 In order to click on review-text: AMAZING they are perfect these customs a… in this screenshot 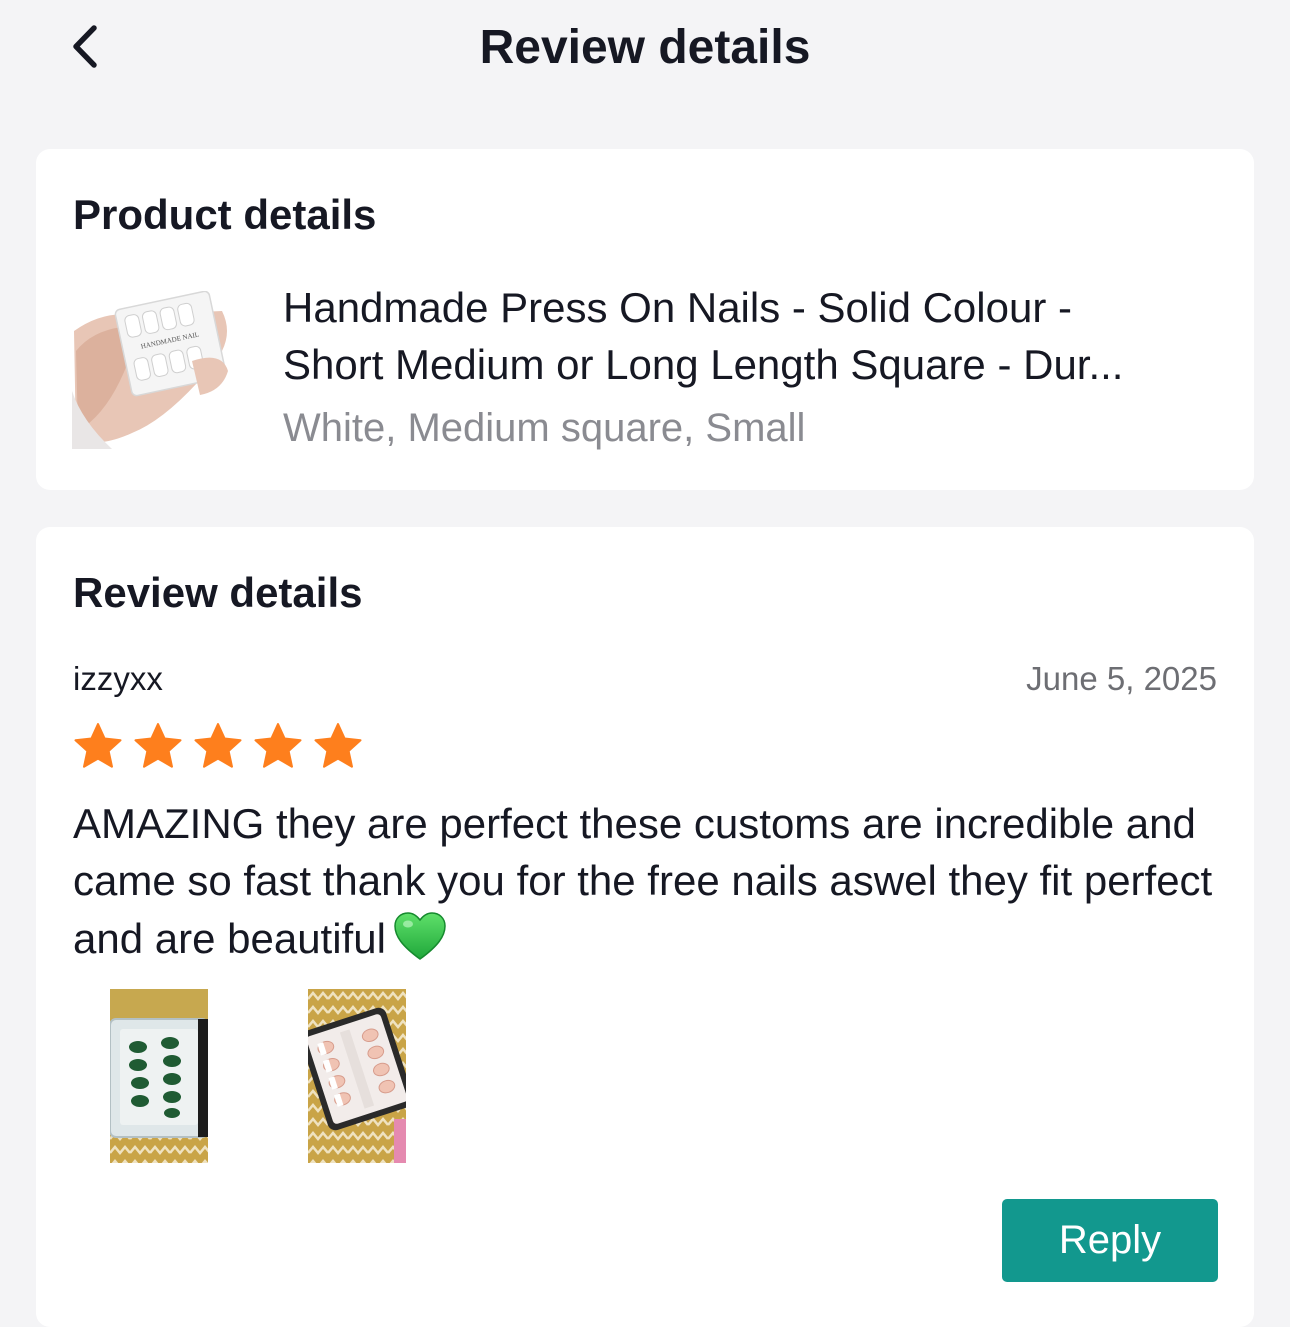, I will do `click(653, 881)`.